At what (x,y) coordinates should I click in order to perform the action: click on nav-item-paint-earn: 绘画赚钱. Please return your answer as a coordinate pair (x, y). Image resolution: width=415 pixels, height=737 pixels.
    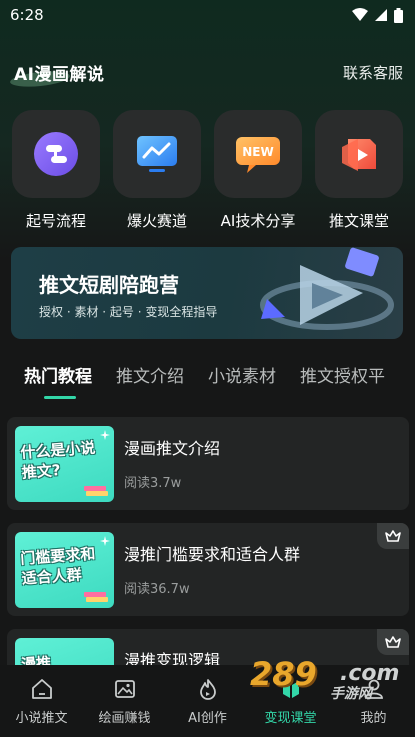
    Looking at the image, I should click on (124, 701).